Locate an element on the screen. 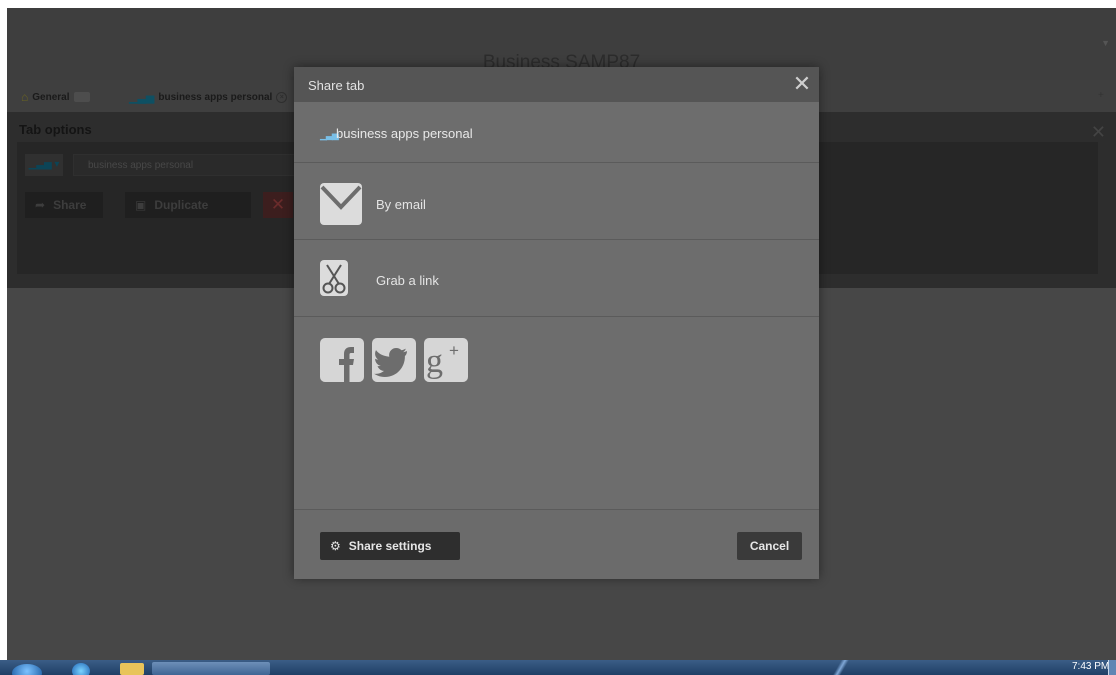 This screenshot has height=675, width=1116. internet-explorer-icon is located at coordinates (81, 669).